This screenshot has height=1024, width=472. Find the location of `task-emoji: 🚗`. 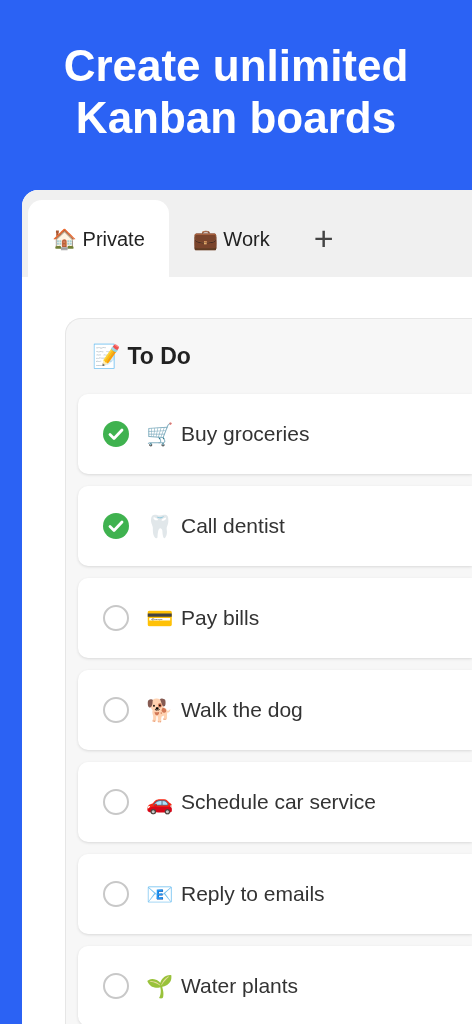

task-emoji: 🚗 is located at coordinates (159, 802).